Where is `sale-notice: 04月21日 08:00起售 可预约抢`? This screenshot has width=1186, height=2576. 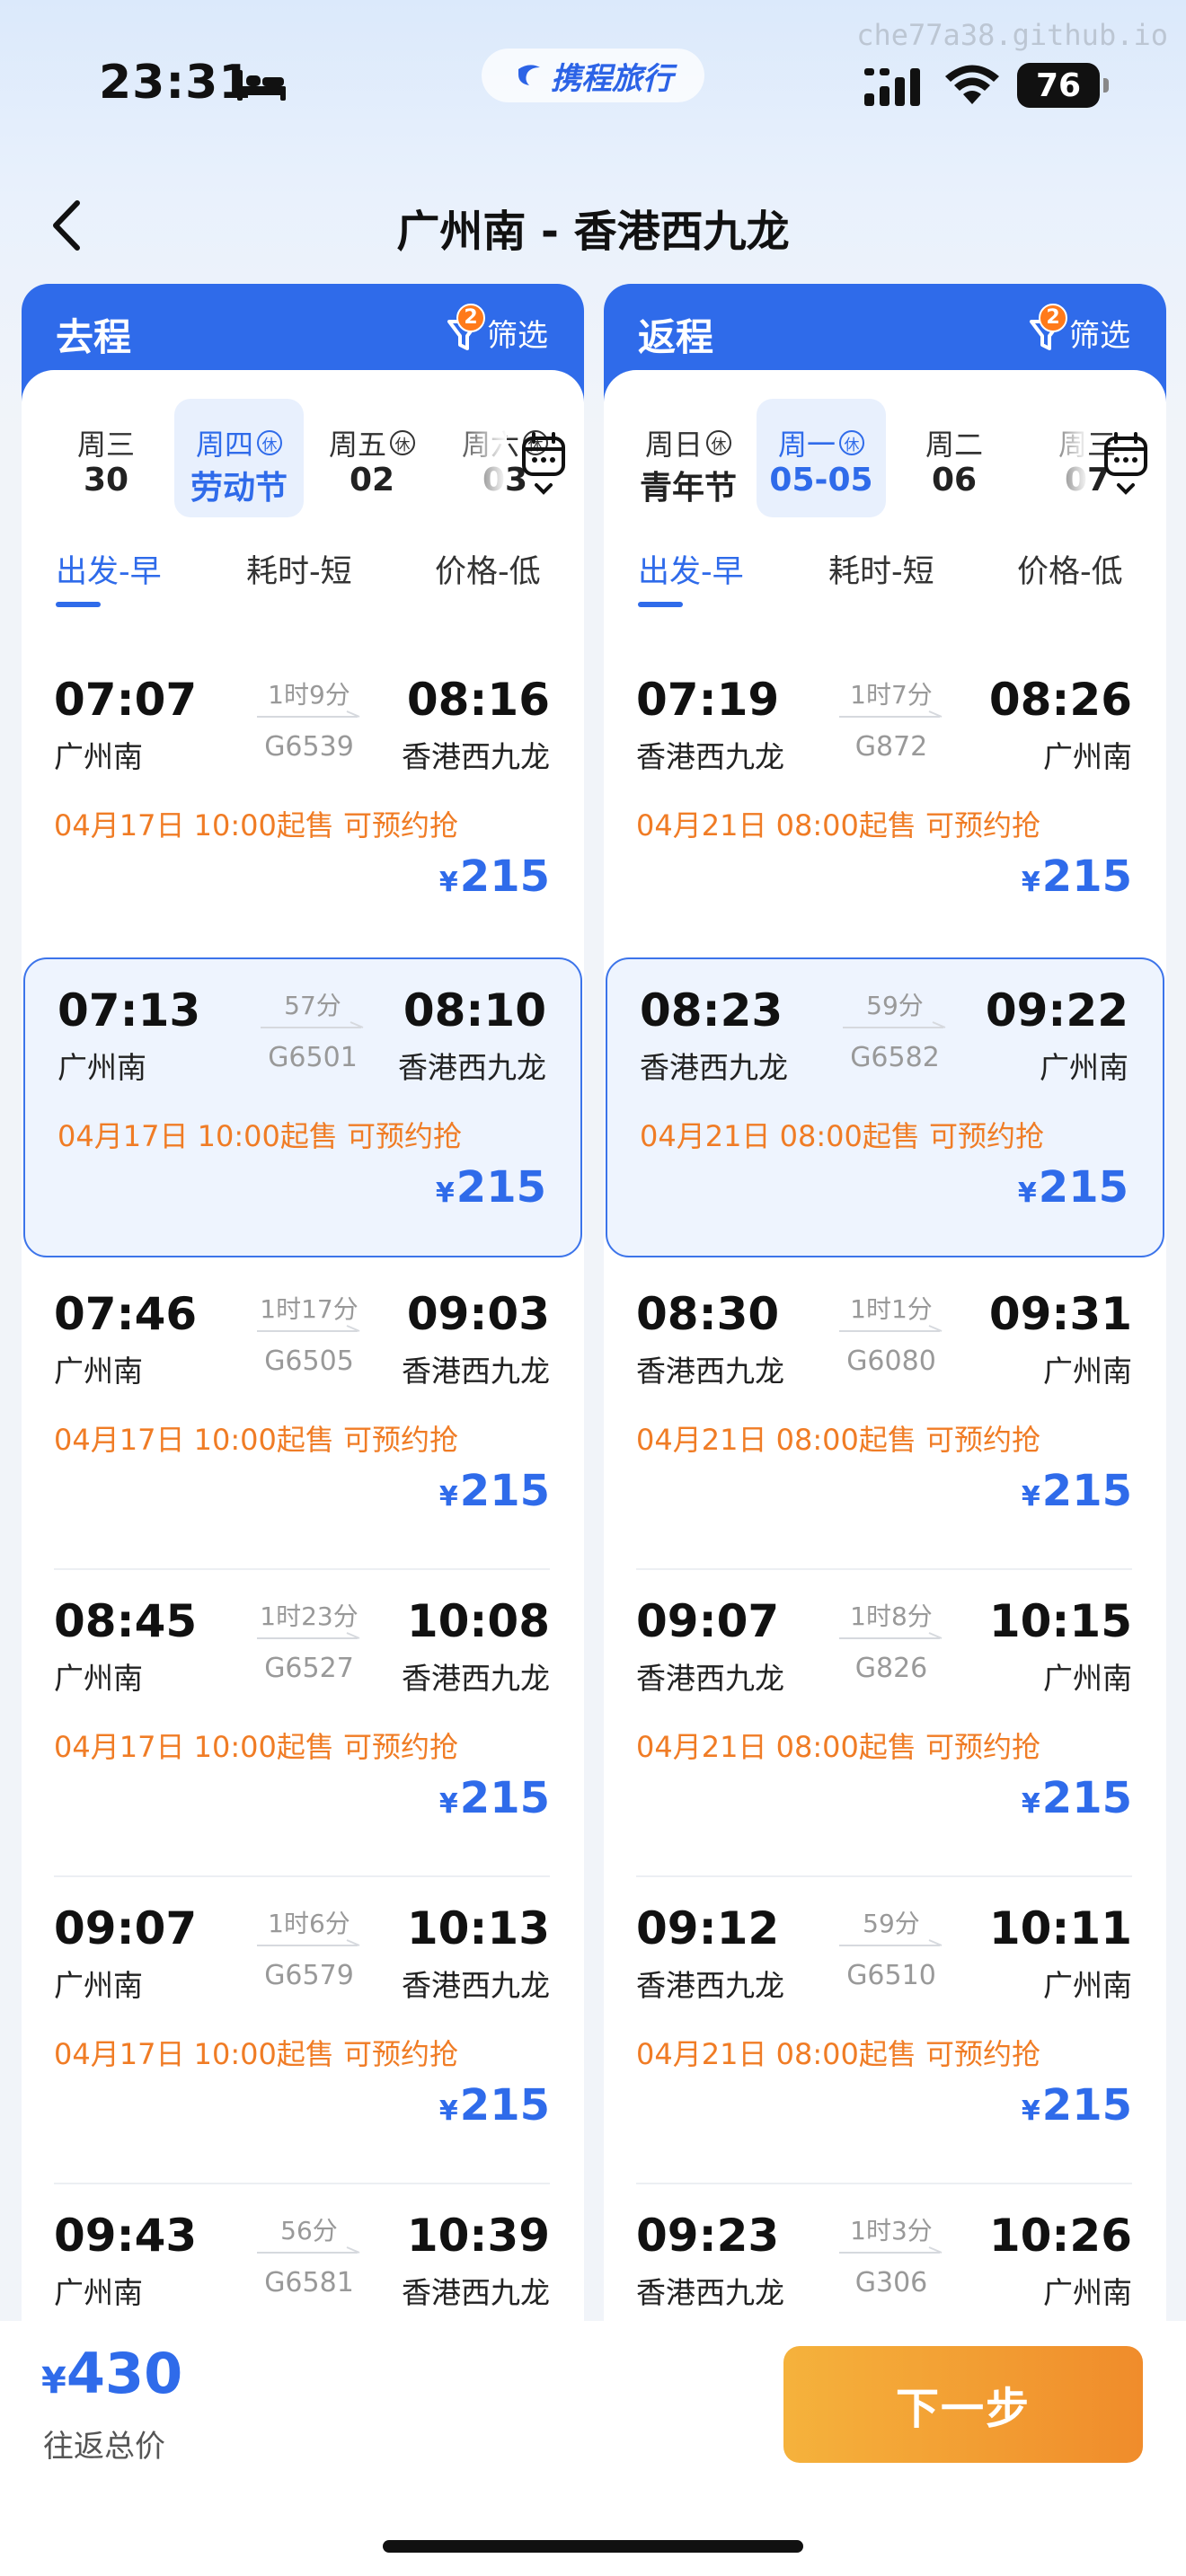 sale-notice: 04月21日 08:00起售 可预约抢 is located at coordinates (838, 1747).